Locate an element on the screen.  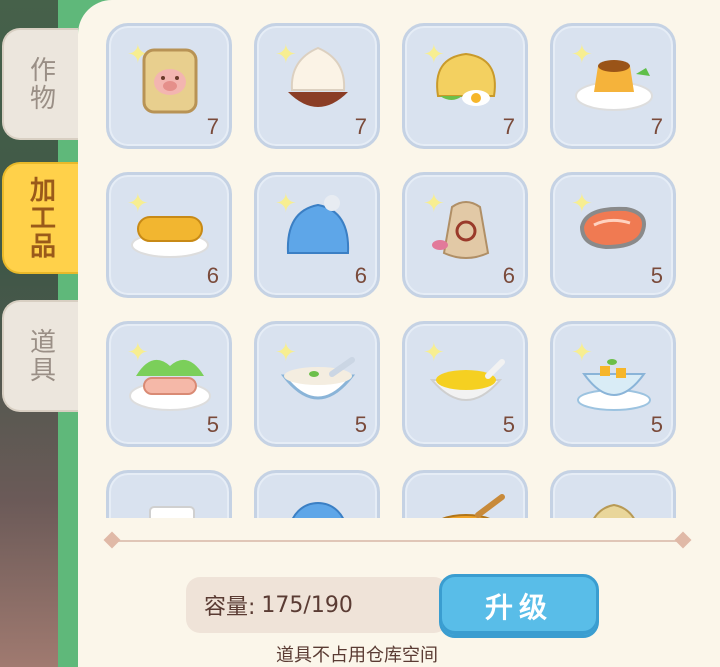
capacity-display: 容量: 175/190 is located at coordinates (317, 605).